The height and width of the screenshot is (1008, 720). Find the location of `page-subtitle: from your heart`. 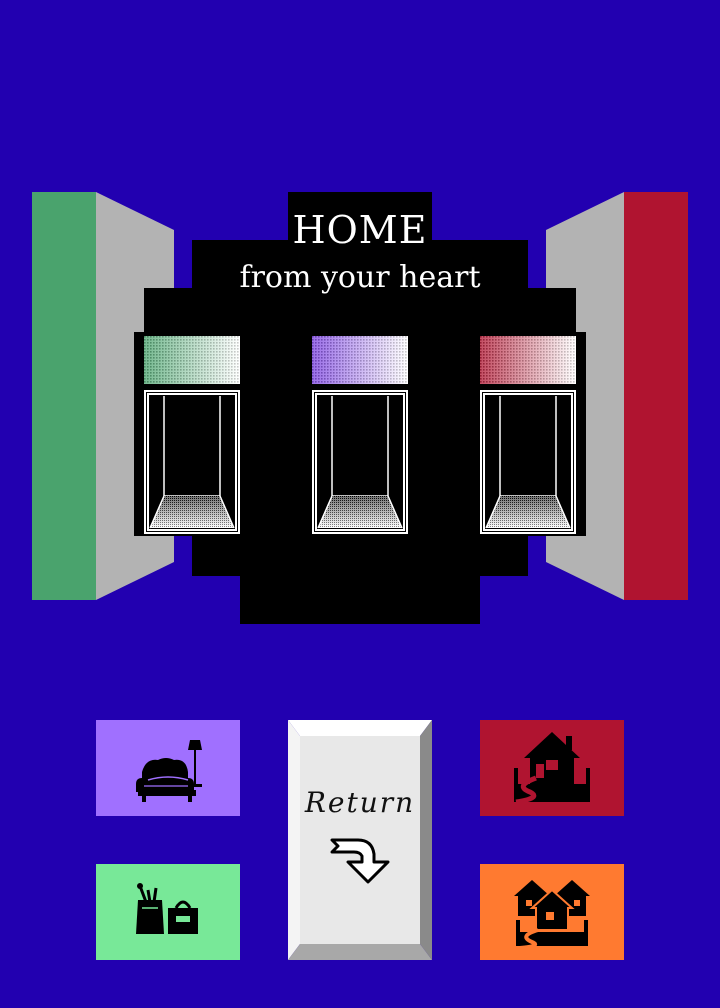

page-subtitle: from your heart is located at coordinates (360, 277).